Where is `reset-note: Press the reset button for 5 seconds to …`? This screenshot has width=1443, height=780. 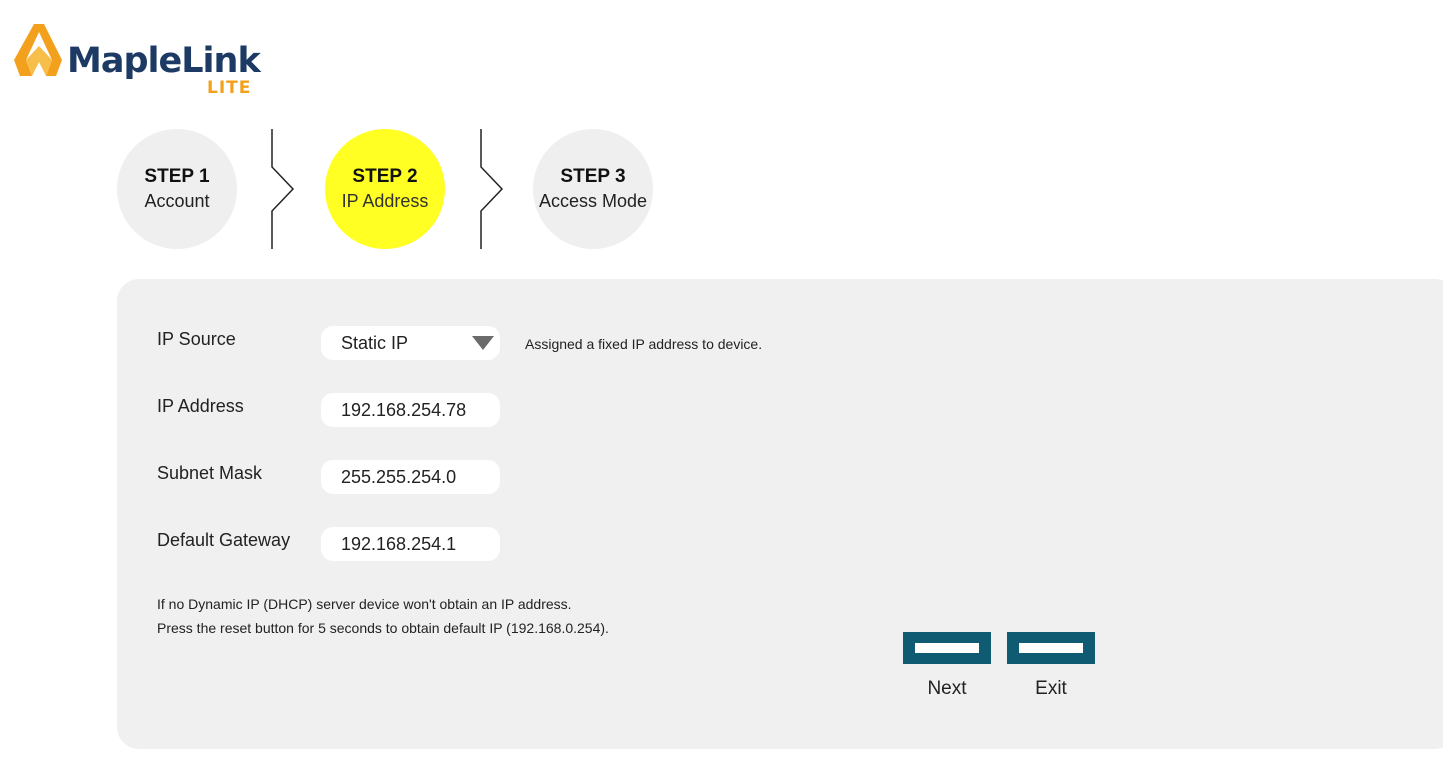
reset-note: Press the reset button for 5 seconds to … is located at coordinates (383, 628).